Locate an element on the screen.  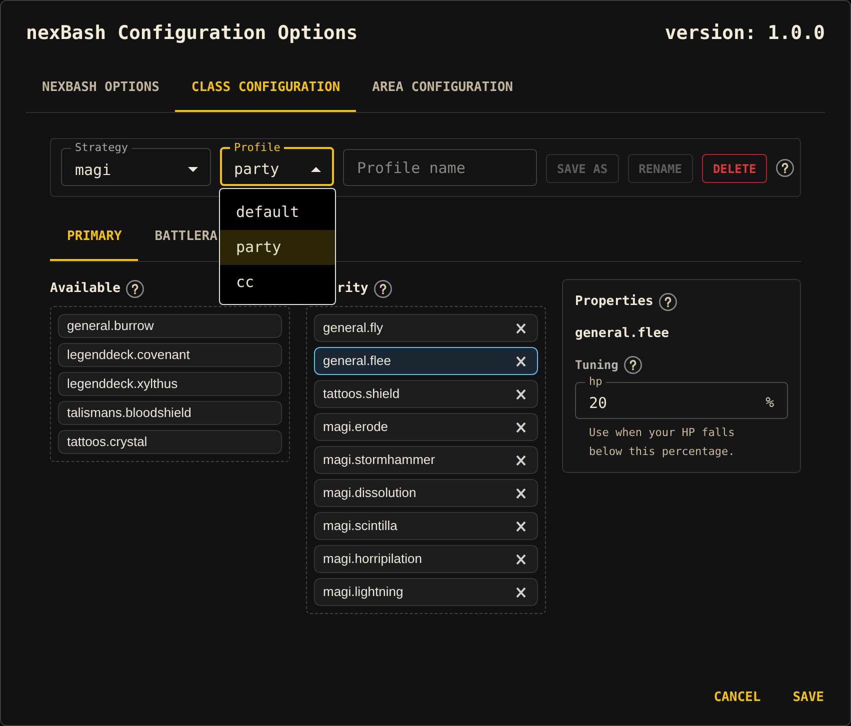
tab: CLASS CONFIGURATION is located at coordinates (265, 89).